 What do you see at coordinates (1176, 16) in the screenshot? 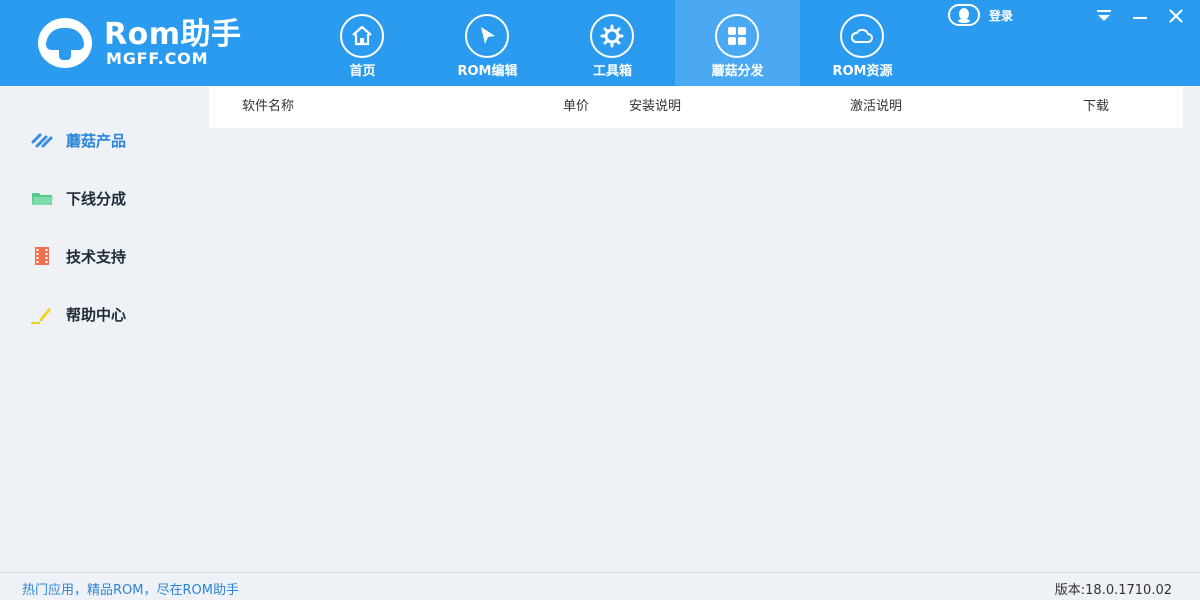
I see `close-icon` at bounding box center [1176, 16].